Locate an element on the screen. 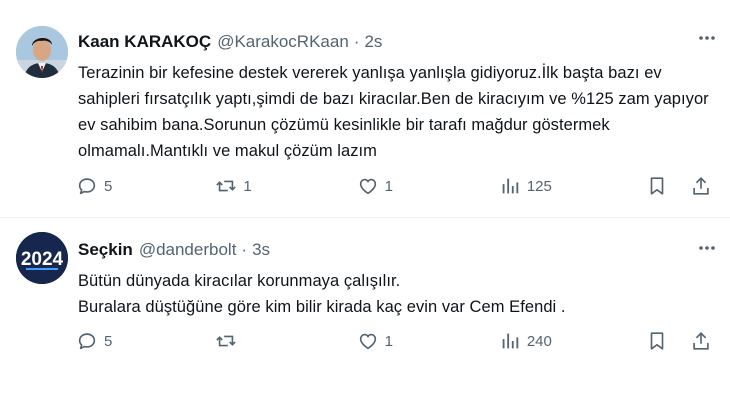 The image size is (730, 420). avatar is located at coordinates (42, 52).